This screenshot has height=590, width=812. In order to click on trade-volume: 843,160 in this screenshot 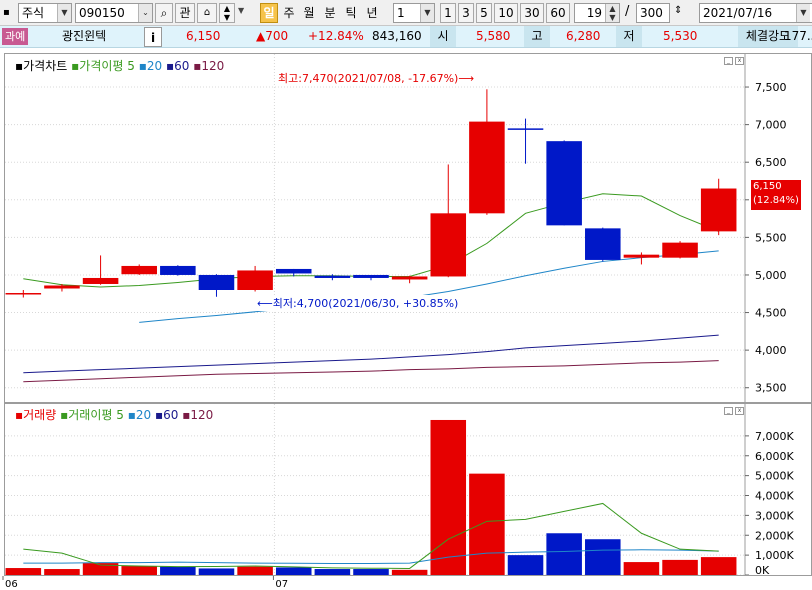, I will do `click(397, 36)`.